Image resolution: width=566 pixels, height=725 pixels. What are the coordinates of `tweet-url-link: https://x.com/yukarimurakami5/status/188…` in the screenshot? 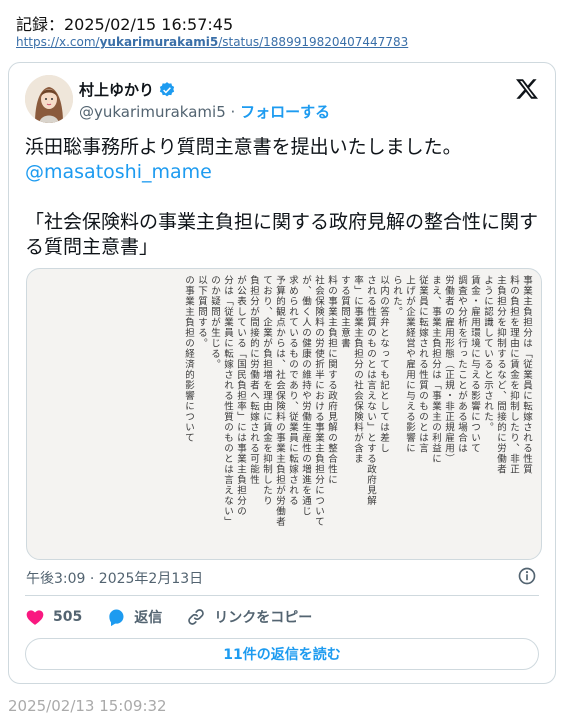 It's located at (212, 42).